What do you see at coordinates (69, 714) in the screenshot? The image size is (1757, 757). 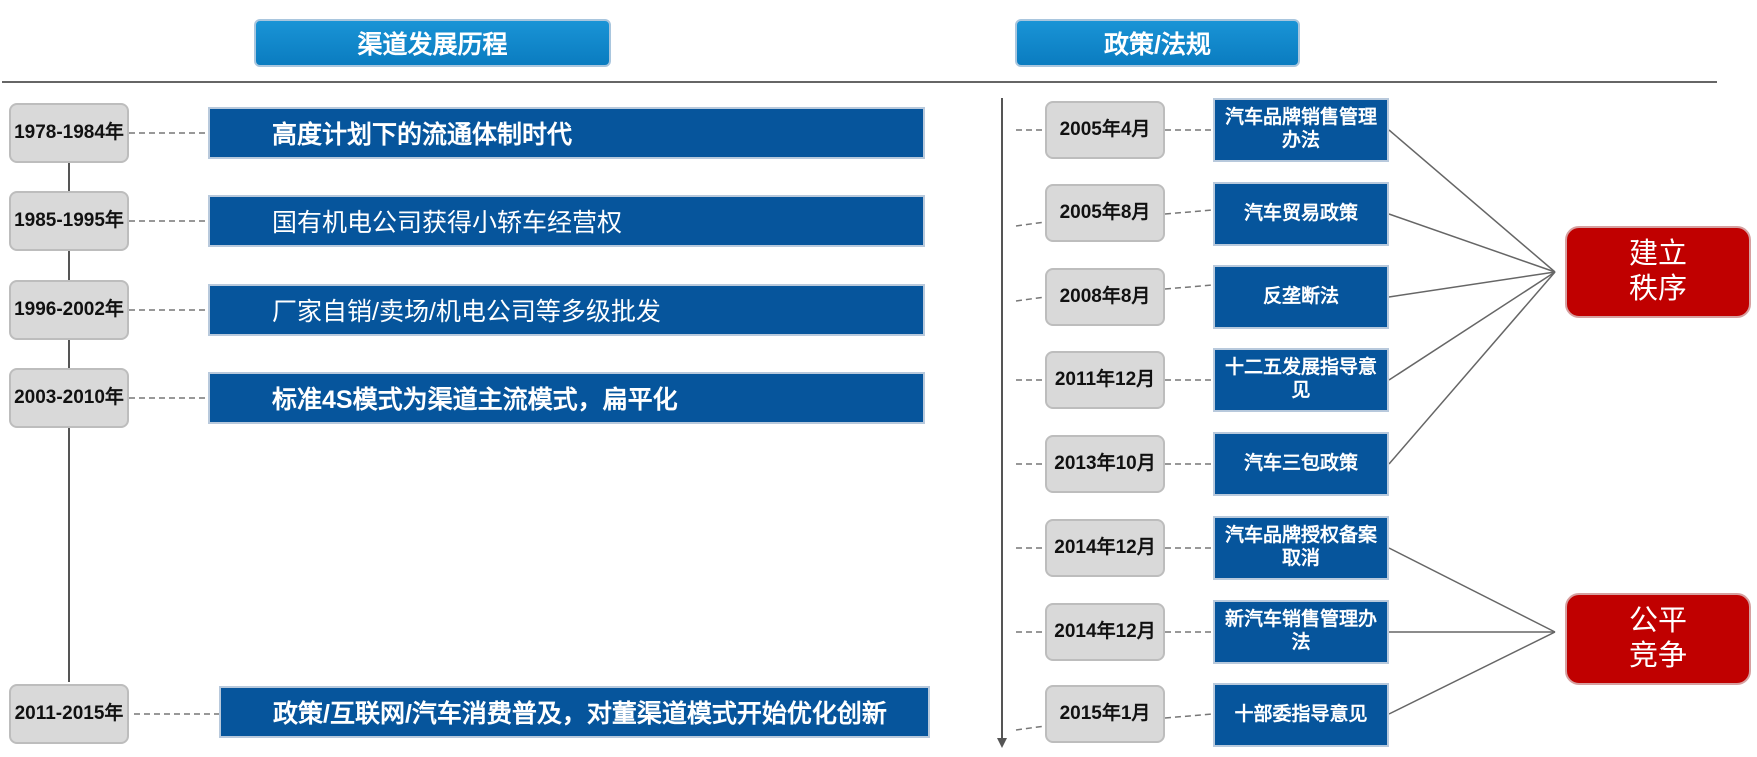 I see `period-box: 2011-2015年` at bounding box center [69, 714].